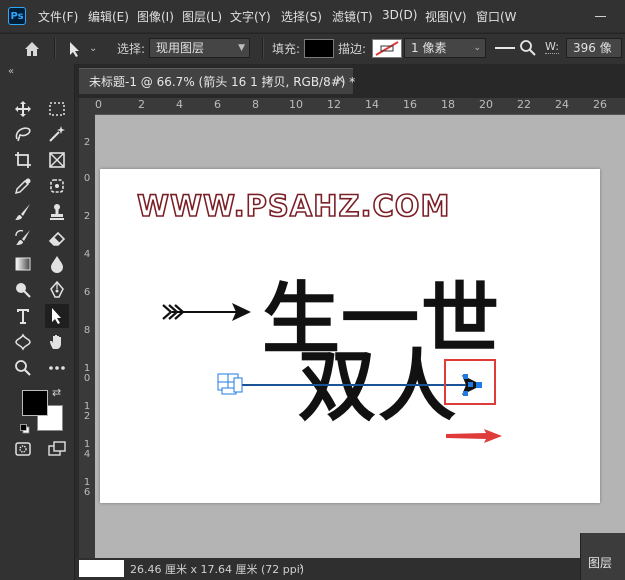 This screenshot has height=580, width=625. What do you see at coordinates (57, 342) in the screenshot?
I see `hand-tool-icon` at bounding box center [57, 342].